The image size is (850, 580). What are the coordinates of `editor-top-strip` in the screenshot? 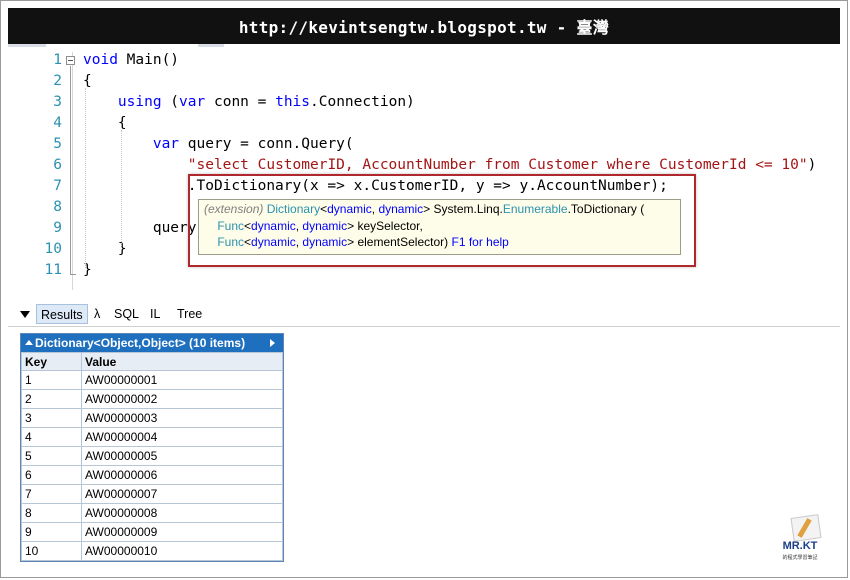 It's located at (423, 46).